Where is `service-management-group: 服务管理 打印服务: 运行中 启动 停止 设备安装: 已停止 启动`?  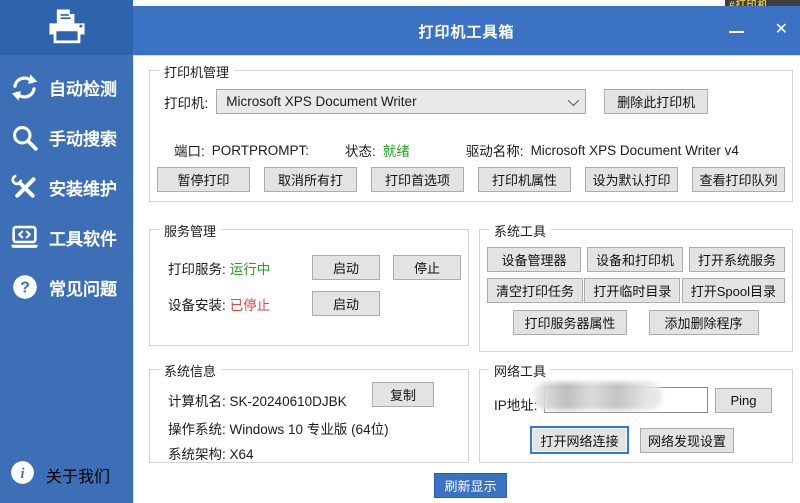 service-management-group: 服务管理 打印服务: 运行中 启动 停止 设备安装: 已停止 启动 is located at coordinates (309, 283).